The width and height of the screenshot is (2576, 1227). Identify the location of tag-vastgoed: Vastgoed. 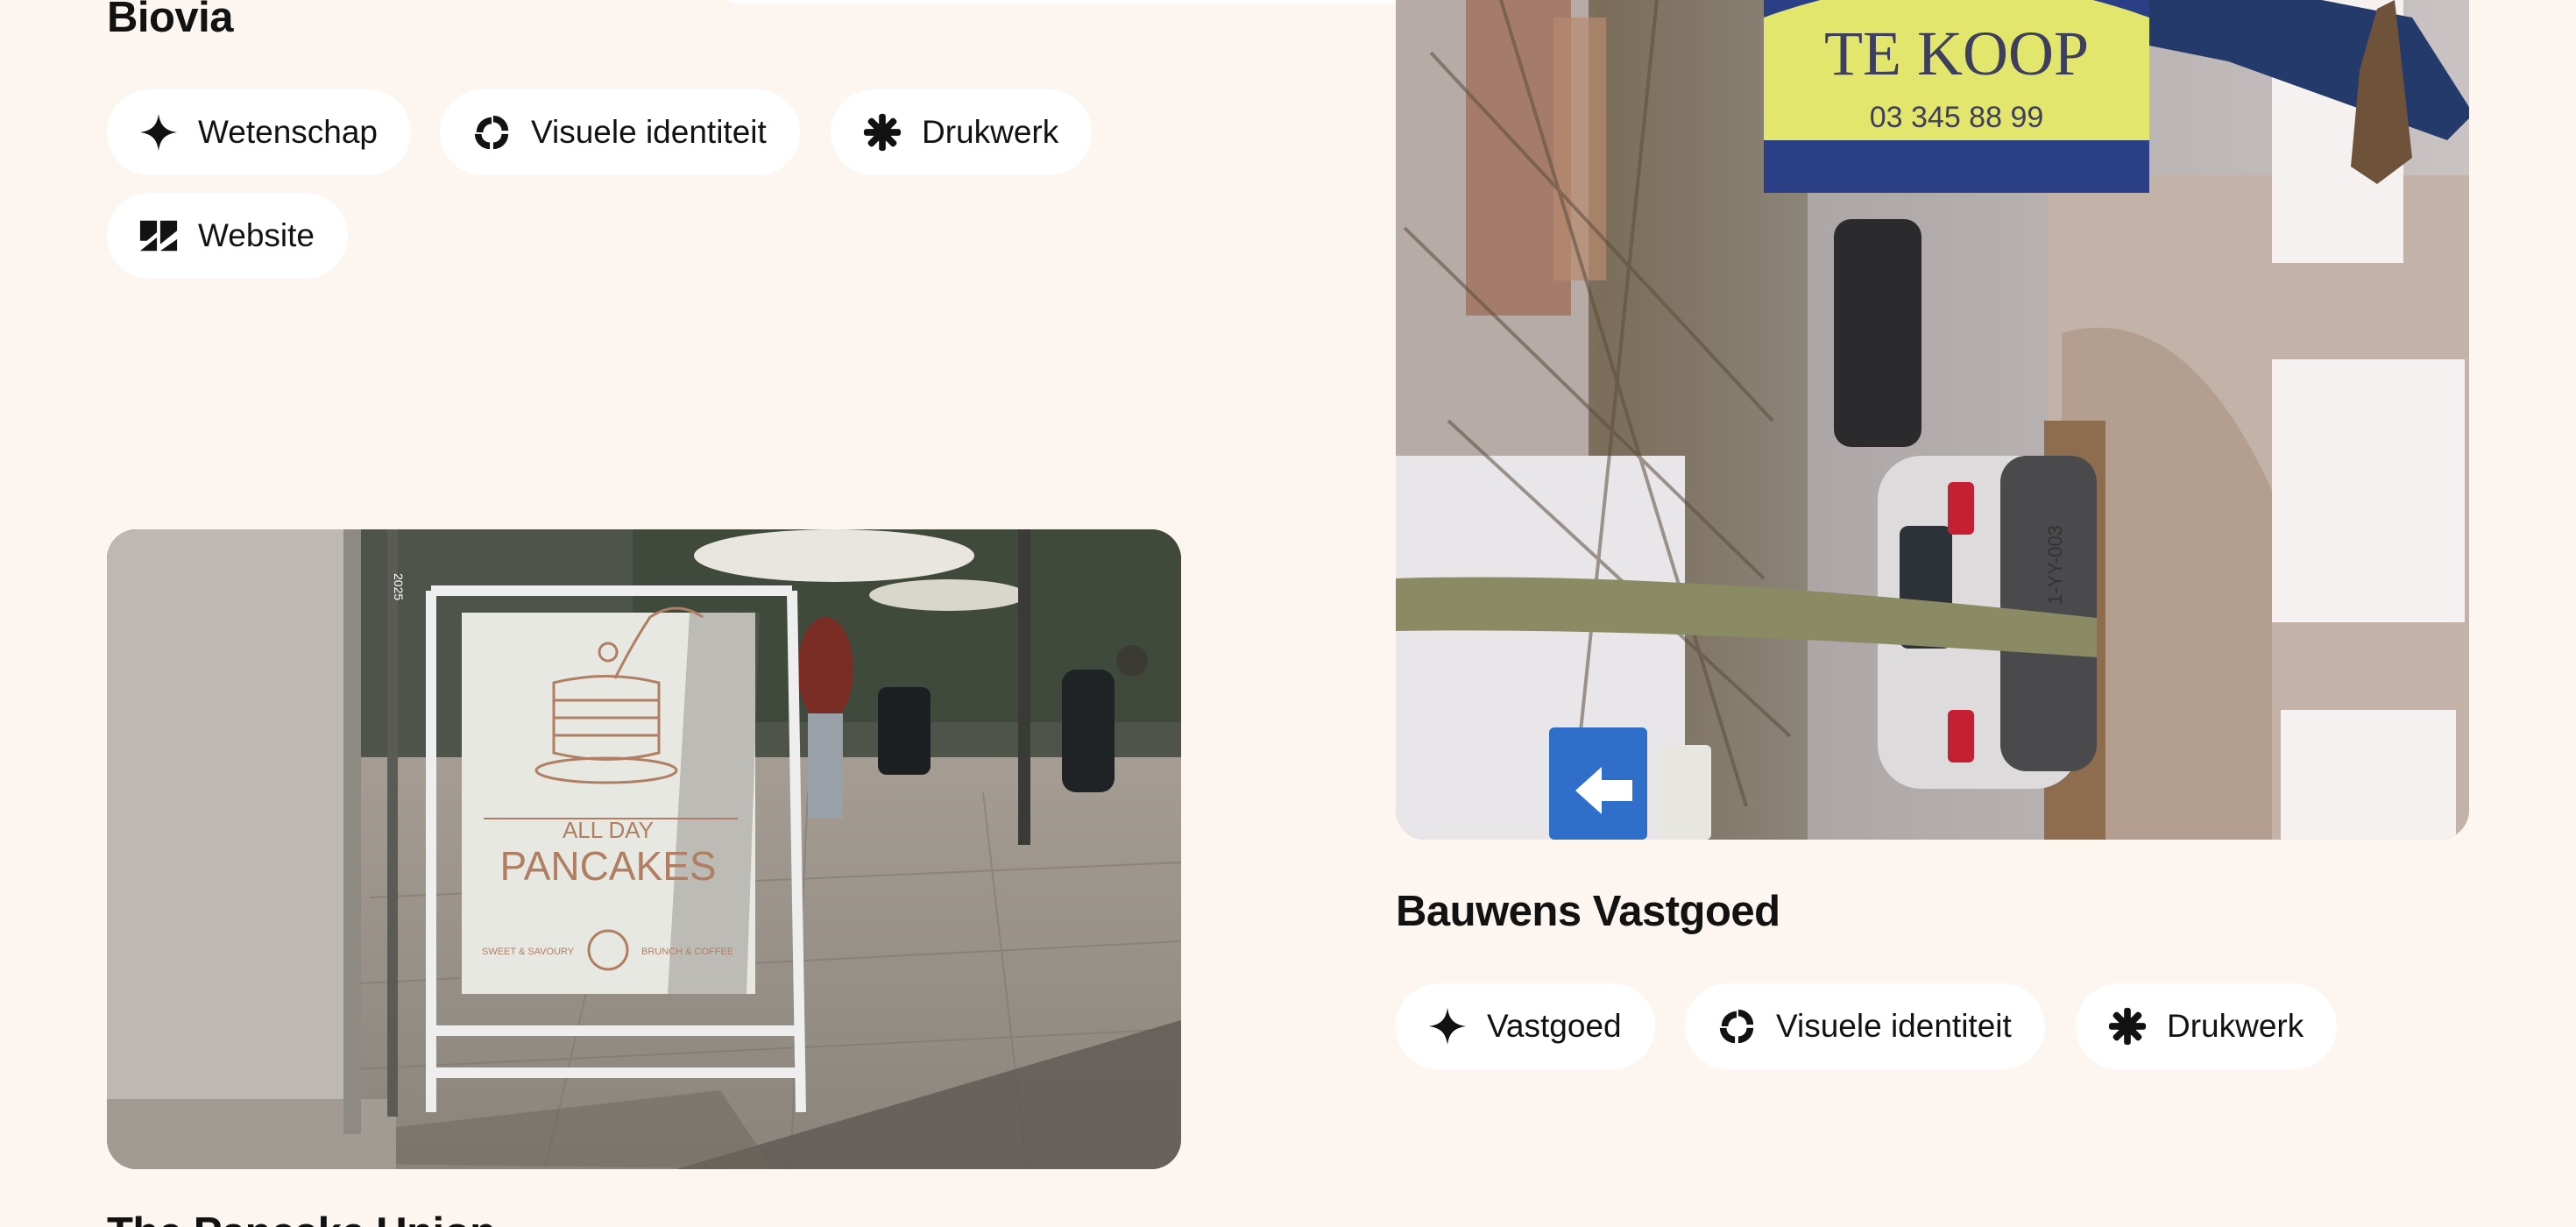
(1525, 1026).